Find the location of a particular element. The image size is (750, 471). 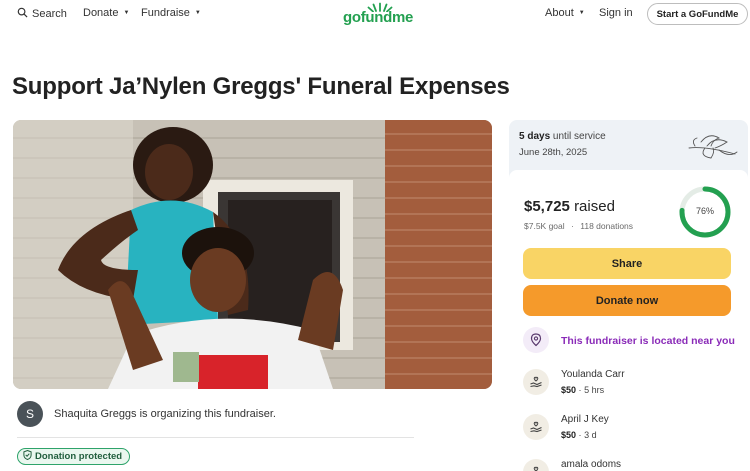

raised-label: raised is located at coordinates (594, 206).